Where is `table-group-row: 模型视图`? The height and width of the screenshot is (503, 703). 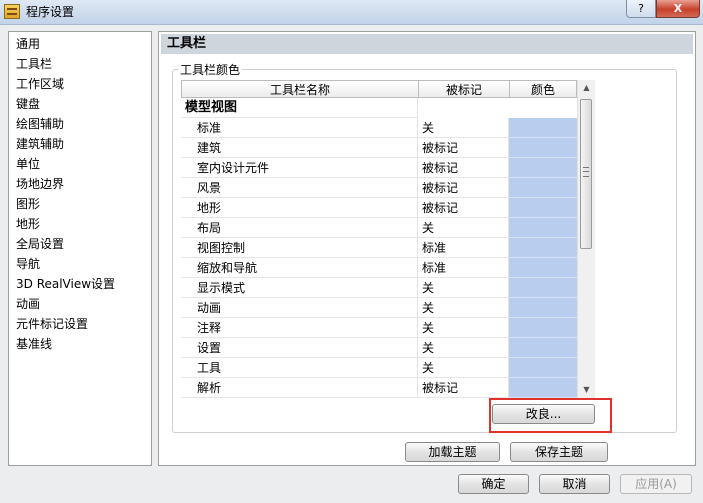 table-group-row: 模型视图 is located at coordinates (388, 108).